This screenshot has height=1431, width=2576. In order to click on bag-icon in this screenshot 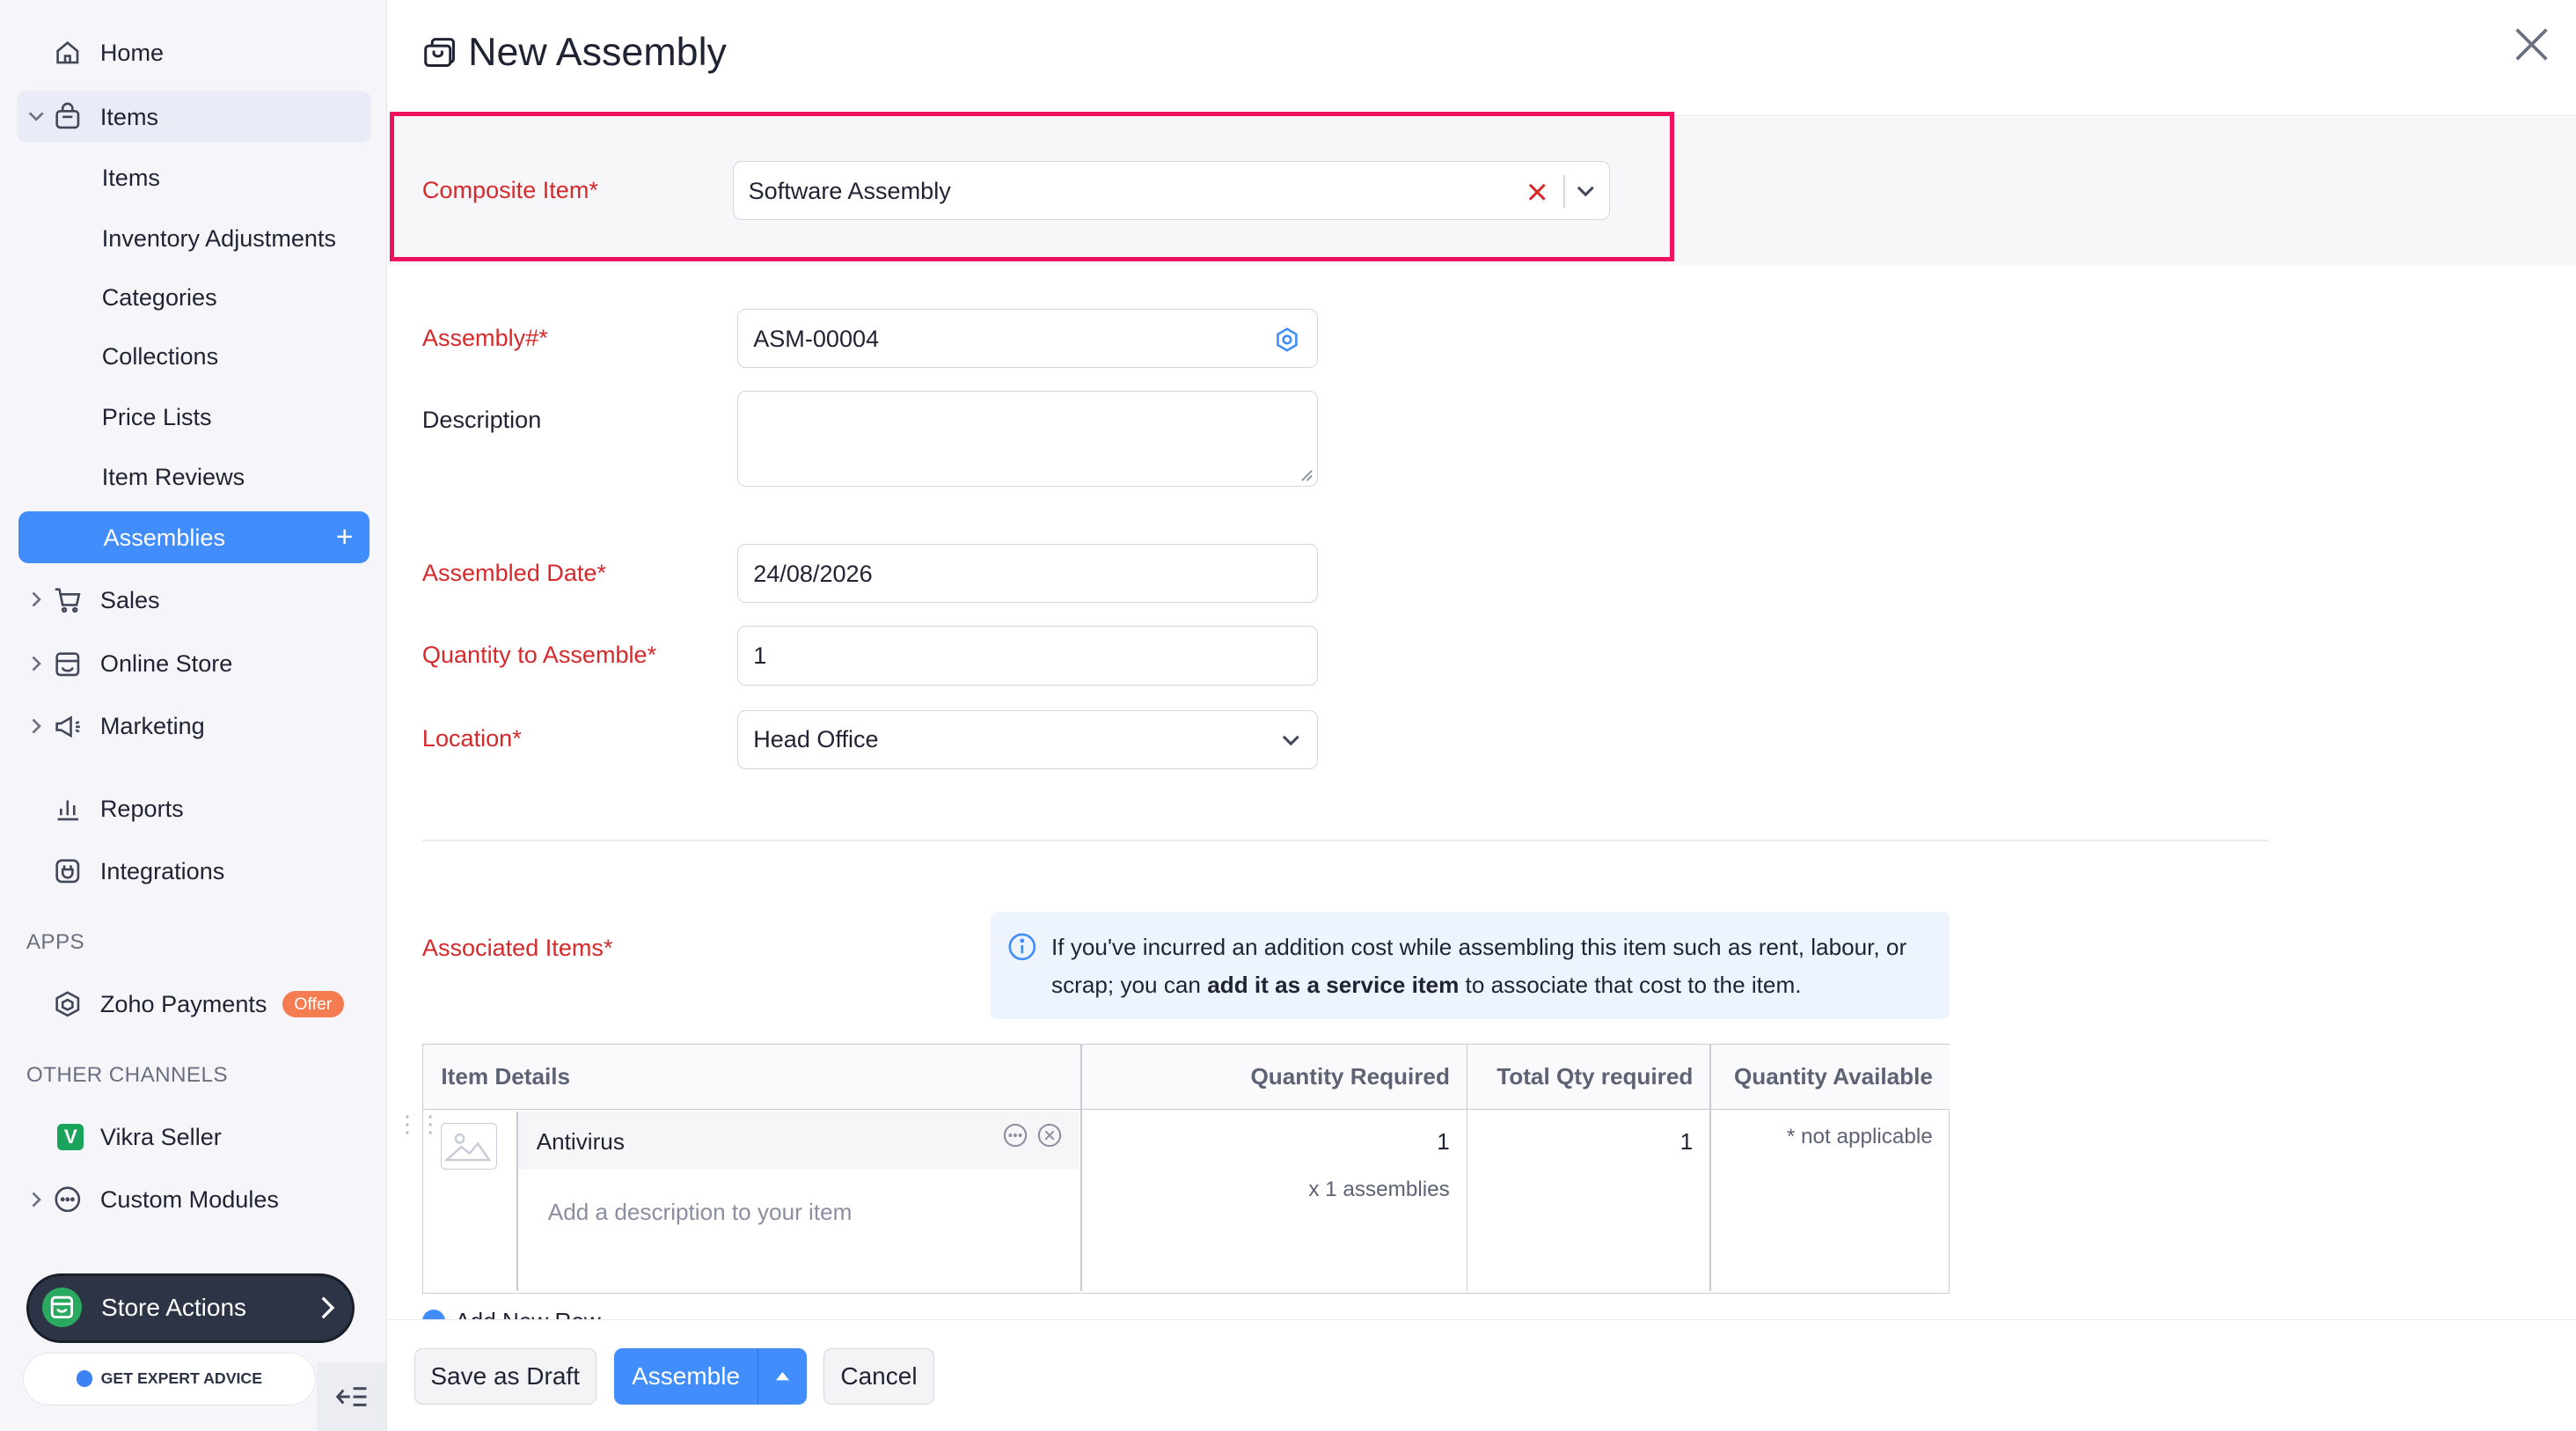, I will do `click(67, 115)`.